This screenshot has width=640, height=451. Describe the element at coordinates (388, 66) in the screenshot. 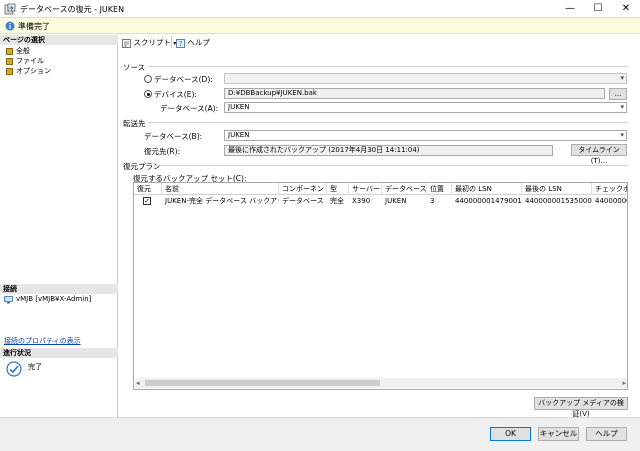

I see `source-divider` at that location.